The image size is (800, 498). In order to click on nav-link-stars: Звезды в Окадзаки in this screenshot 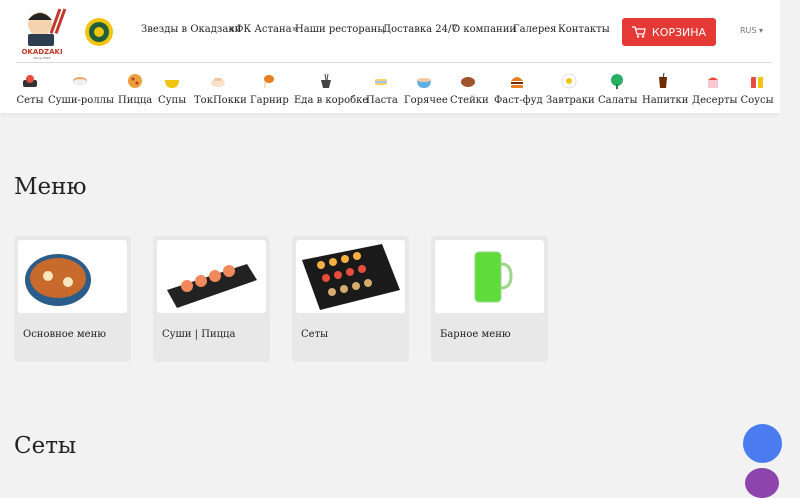, I will do `click(191, 29)`.